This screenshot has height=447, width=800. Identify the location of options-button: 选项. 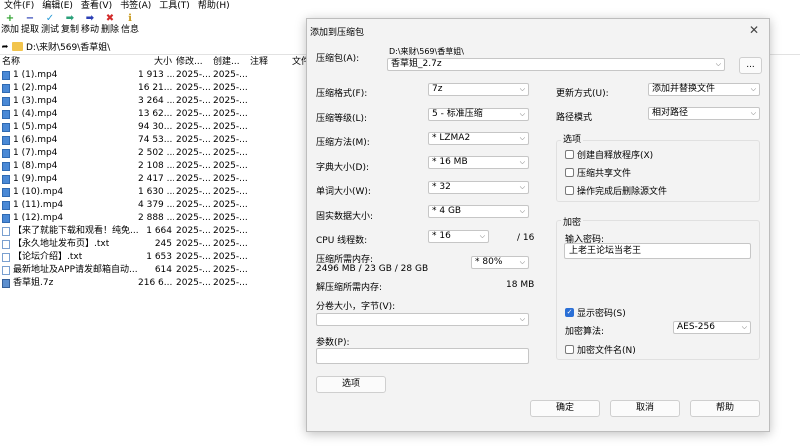
(351, 384).